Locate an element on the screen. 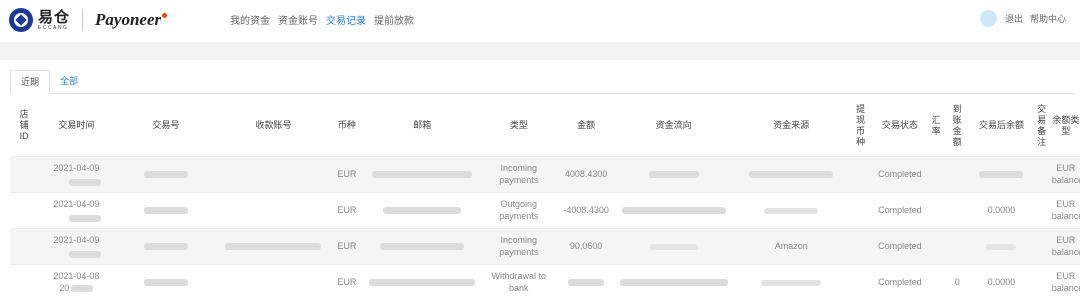 The width and height of the screenshot is (1080, 300). eccang-wordmark: 易仓 ECCANG is located at coordinates (54, 20).